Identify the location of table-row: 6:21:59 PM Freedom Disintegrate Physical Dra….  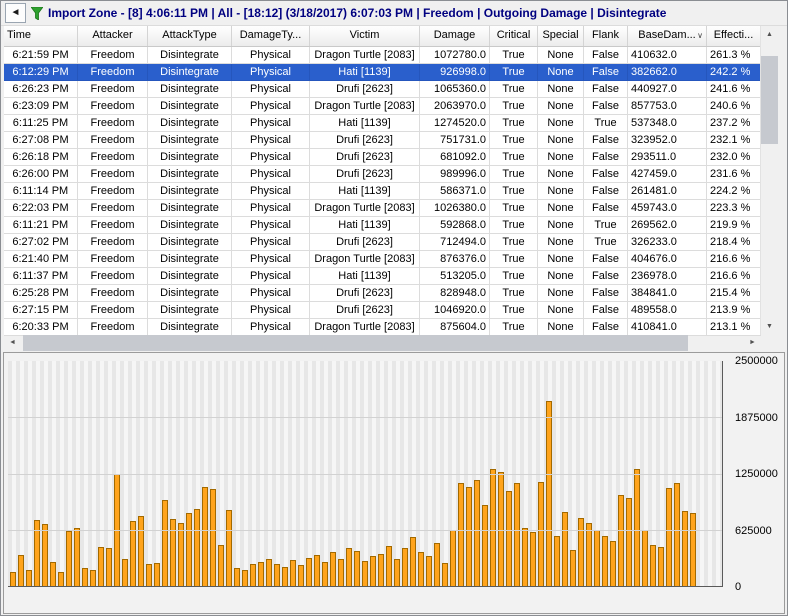
(382, 55).